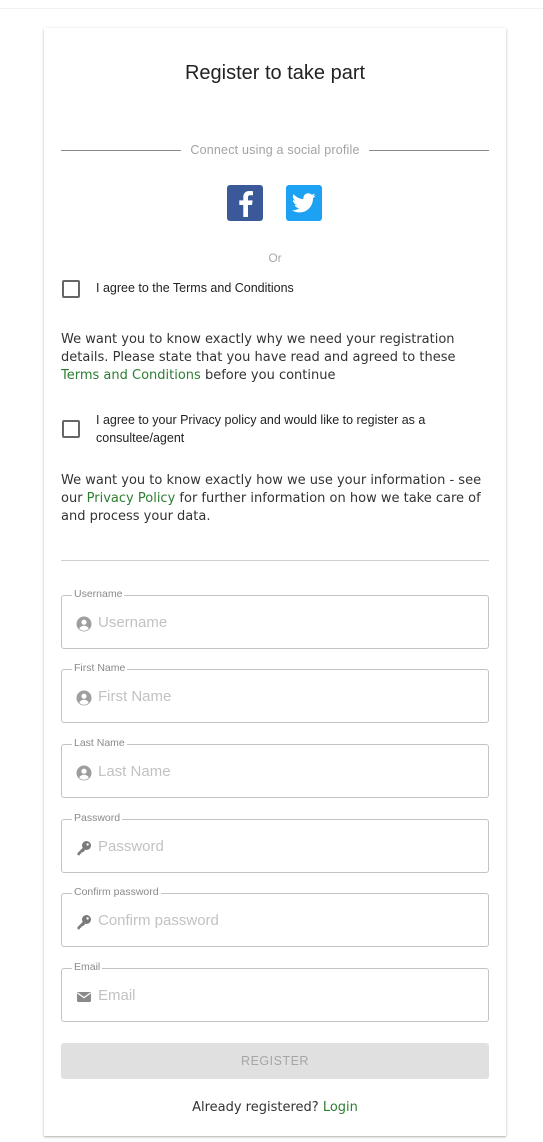 Image resolution: width=543 pixels, height=1142 pixels. I want to click on terms-checkbox-row: I agree to the Terms and Conditions, so click(178, 288).